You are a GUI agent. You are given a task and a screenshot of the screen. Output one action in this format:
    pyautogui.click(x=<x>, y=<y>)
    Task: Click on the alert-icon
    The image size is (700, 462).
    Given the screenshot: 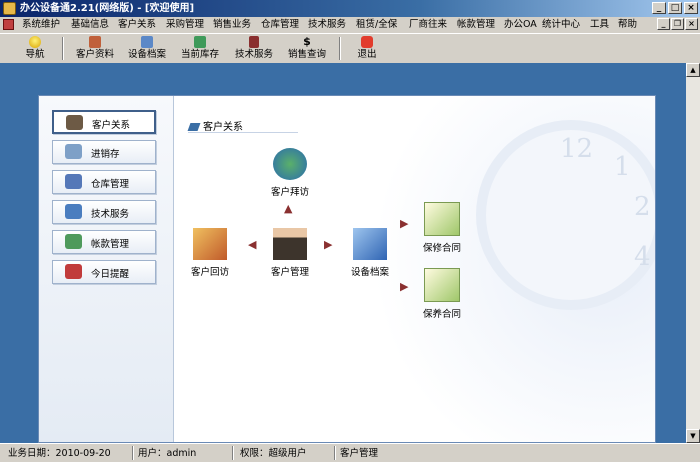 What is the action you would take?
    pyautogui.click(x=73, y=271)
    